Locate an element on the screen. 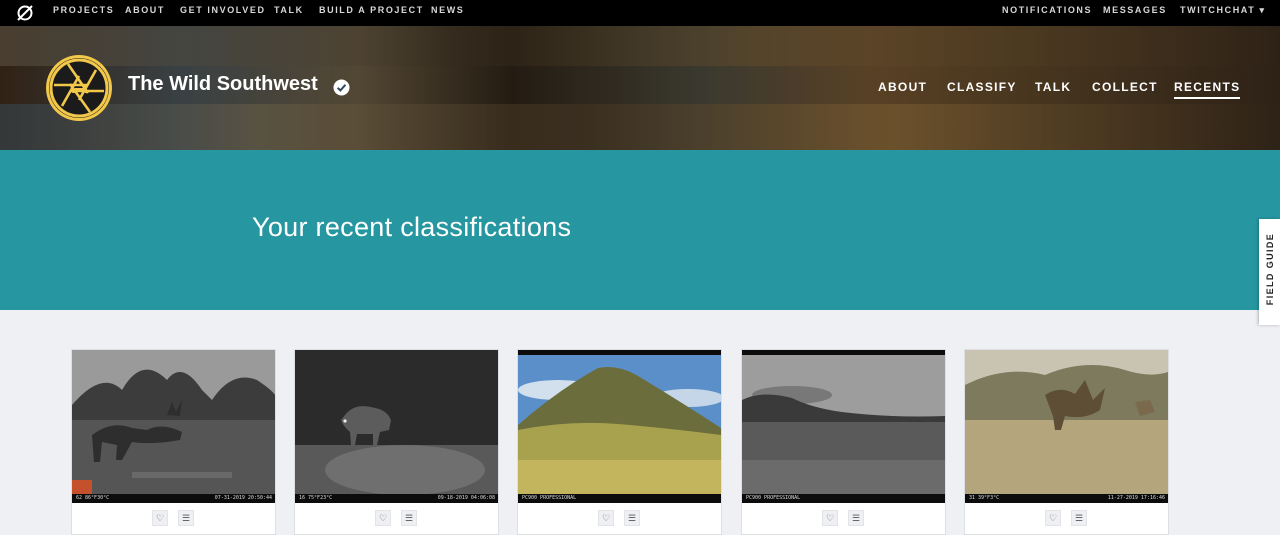 The height and width of the screenshot is (535, 1280). caret-down-icon: ▾ is located at coordinates (1262, 10).